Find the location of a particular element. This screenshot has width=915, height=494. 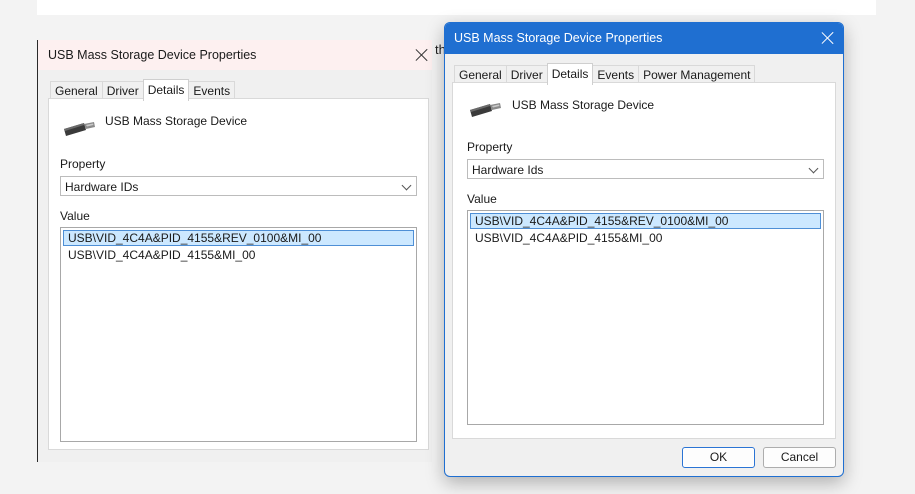

cancel-button: Cancel is located at coordinates (799, 457).